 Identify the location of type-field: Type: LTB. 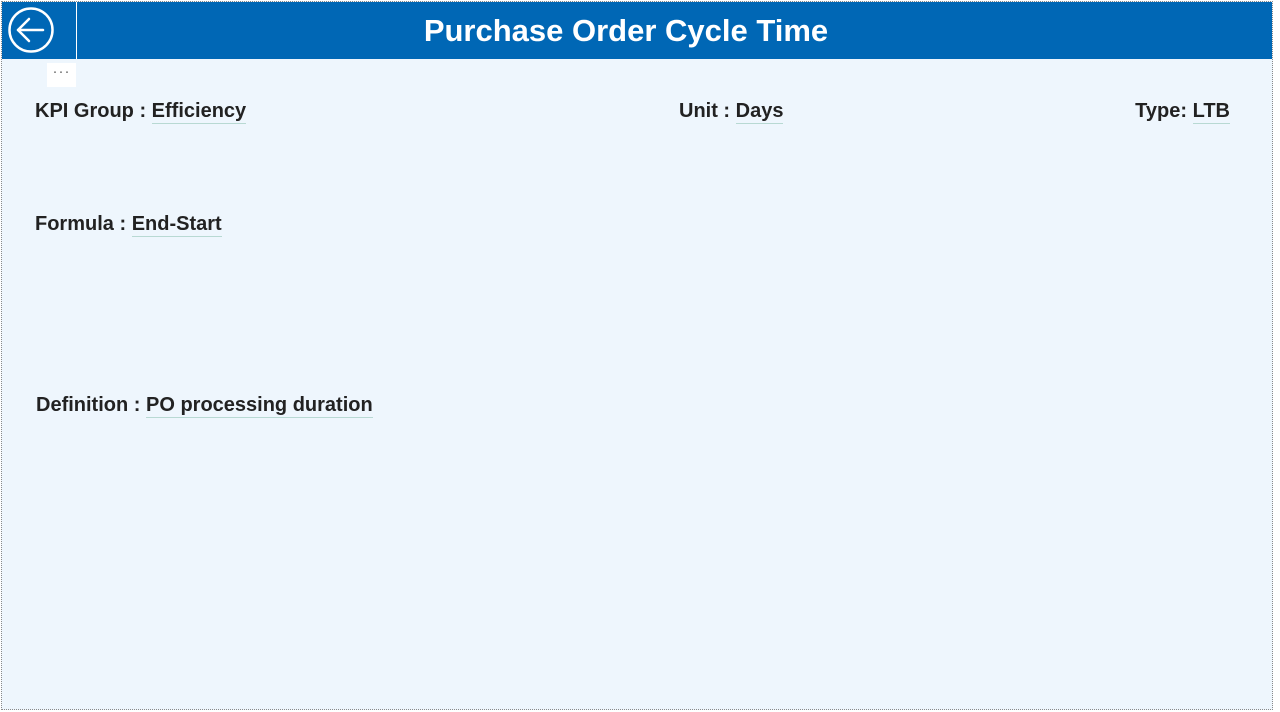
(1182, 111).